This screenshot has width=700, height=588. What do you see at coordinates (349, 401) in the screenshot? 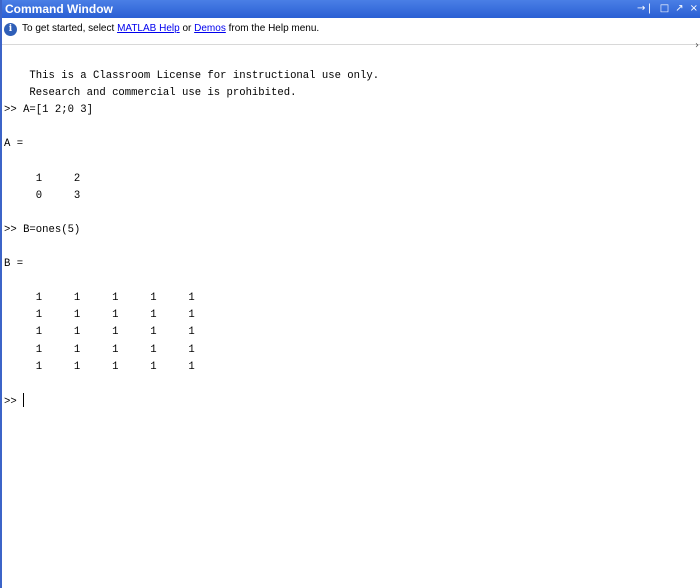
I see `command-prompt: >>` at bounding box center [349, 401].